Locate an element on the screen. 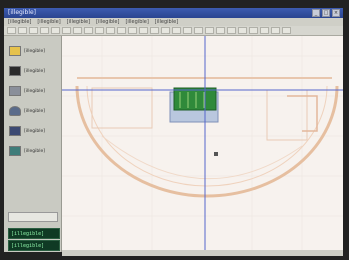  tool-person: [illegible] is located at coordinates (32, 111).